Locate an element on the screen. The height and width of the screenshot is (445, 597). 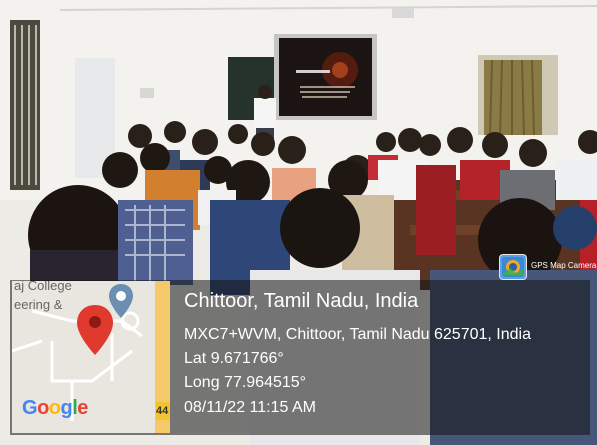
map-label-engineering: eering & is located at coordinates (38, 304).